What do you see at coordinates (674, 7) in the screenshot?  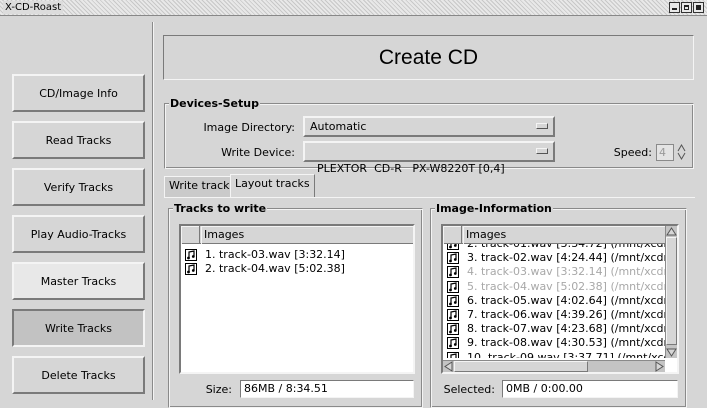 I see `minimize-icon` at bounding box center [674, 7].